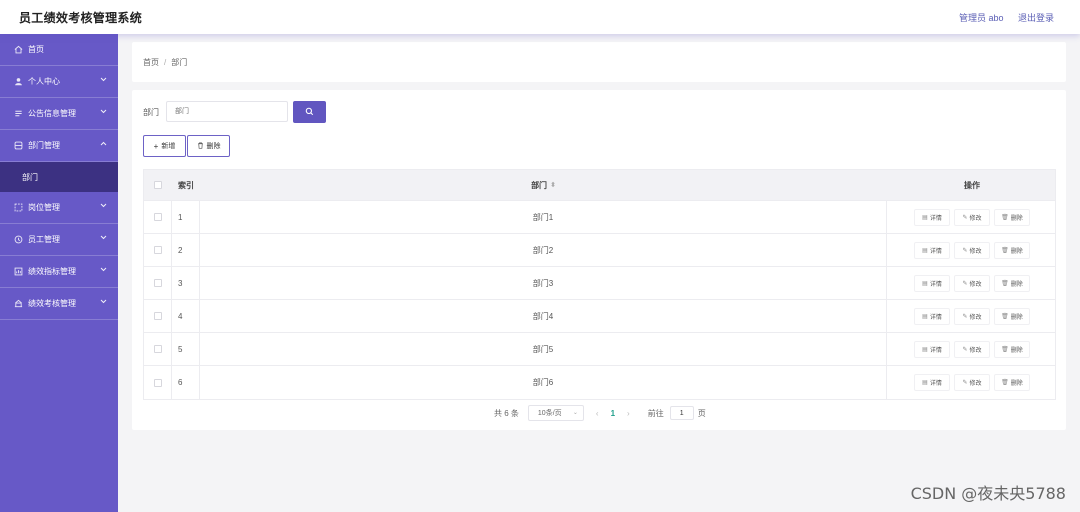 The width and height of the screenshot is (1080, 512). What do you see at coordinates (613, 413) in the screenshot?
I see `page-number: 1` at bounding box center [613, 413].